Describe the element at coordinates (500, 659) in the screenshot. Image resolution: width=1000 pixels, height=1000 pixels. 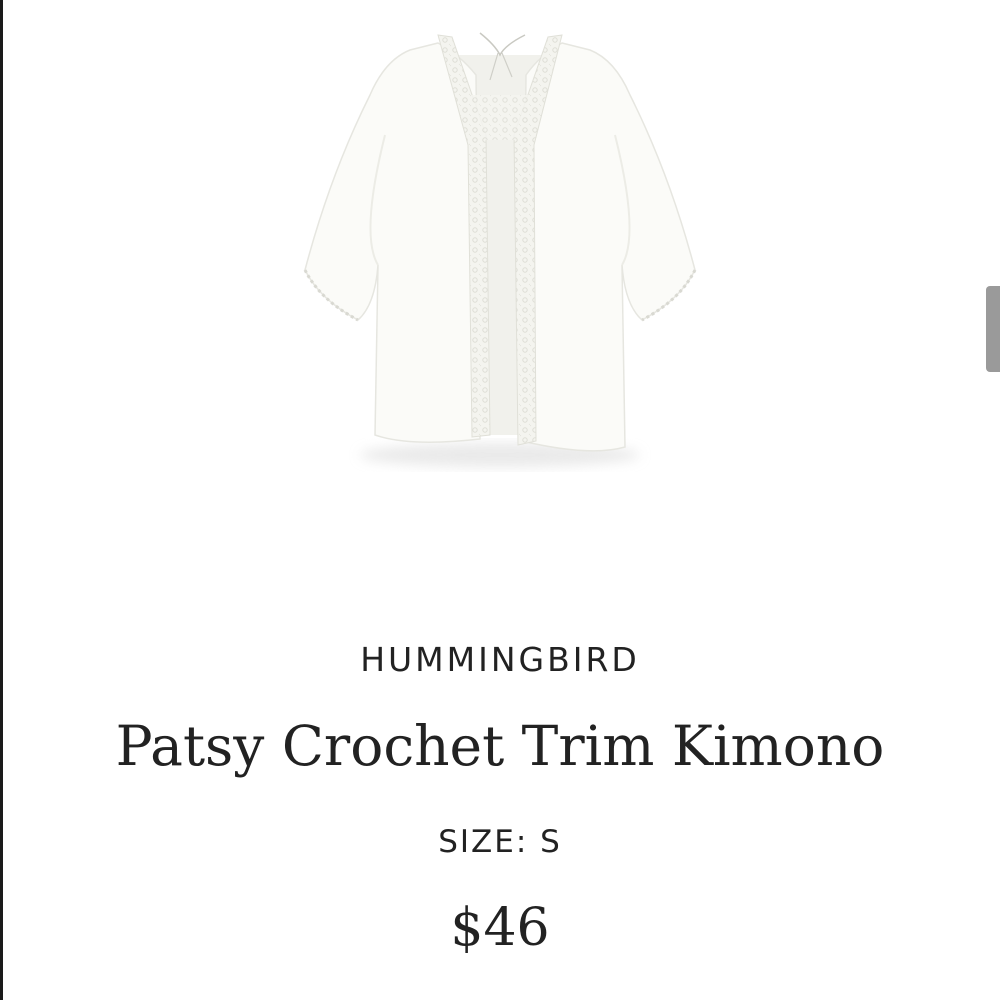
I see `brand-name: HUMMINGBIRD` at that location.